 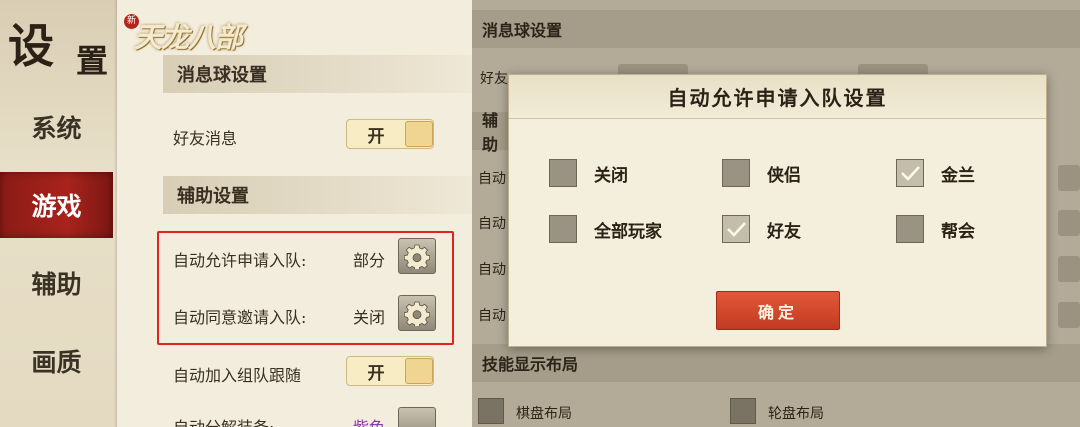 What do you see at coordinates (777, 97) in the screenshot?
I see `dialog-title: 自动允许申请入队设置` at bounding box center [777, 97].